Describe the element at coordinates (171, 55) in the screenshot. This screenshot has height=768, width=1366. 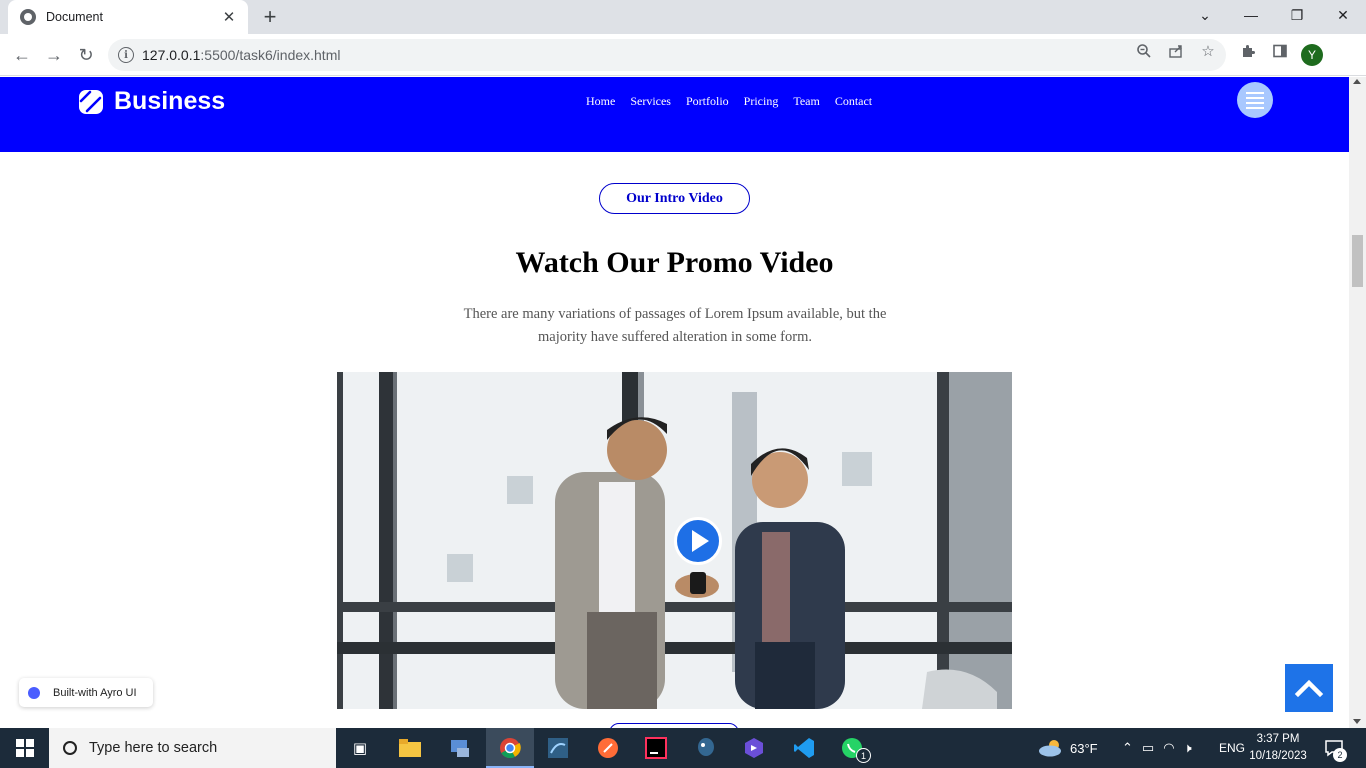
I see `url-host: 127.0.0.1` at that location.